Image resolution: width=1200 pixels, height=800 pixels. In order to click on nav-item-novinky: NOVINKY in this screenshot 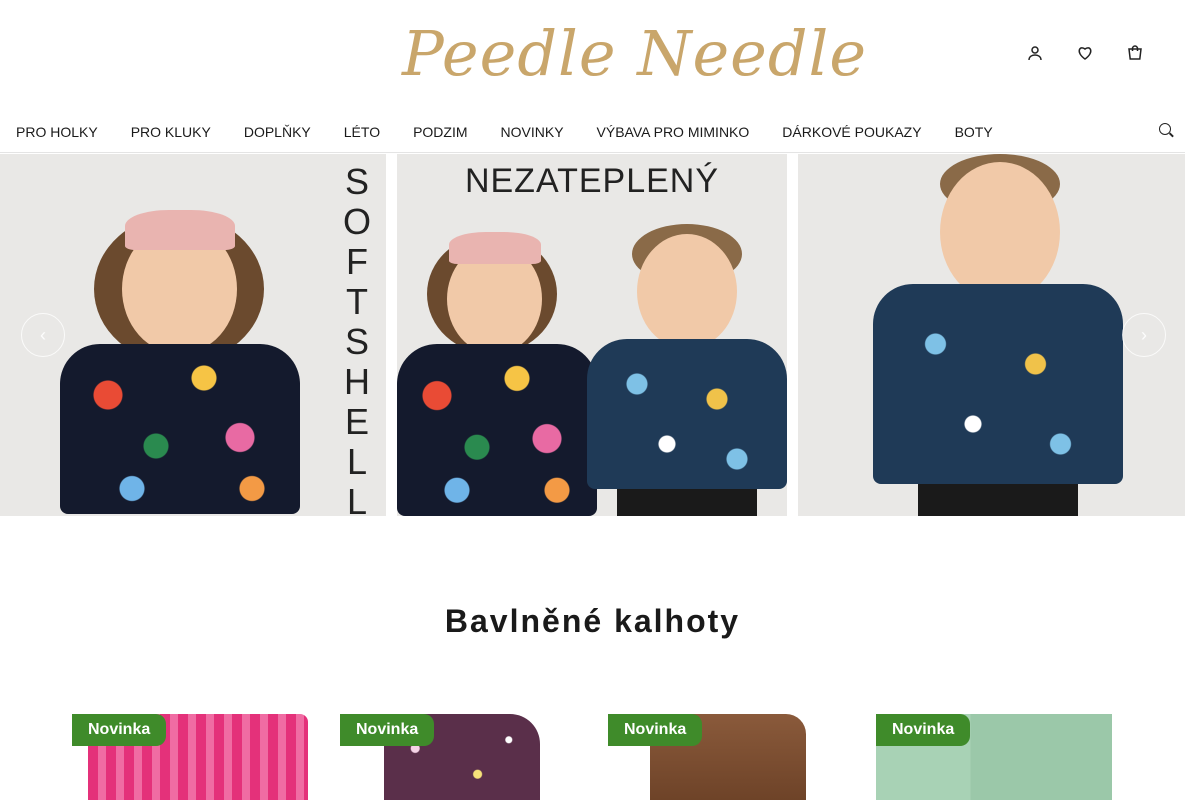, I will do `click(532, 132)`.